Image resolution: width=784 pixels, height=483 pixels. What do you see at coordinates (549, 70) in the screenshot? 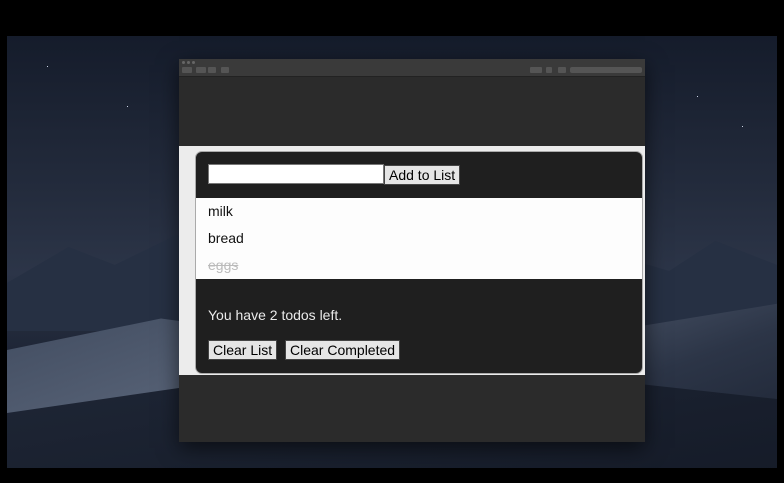
I see `lock-icon` at bounding box center [549, 70].